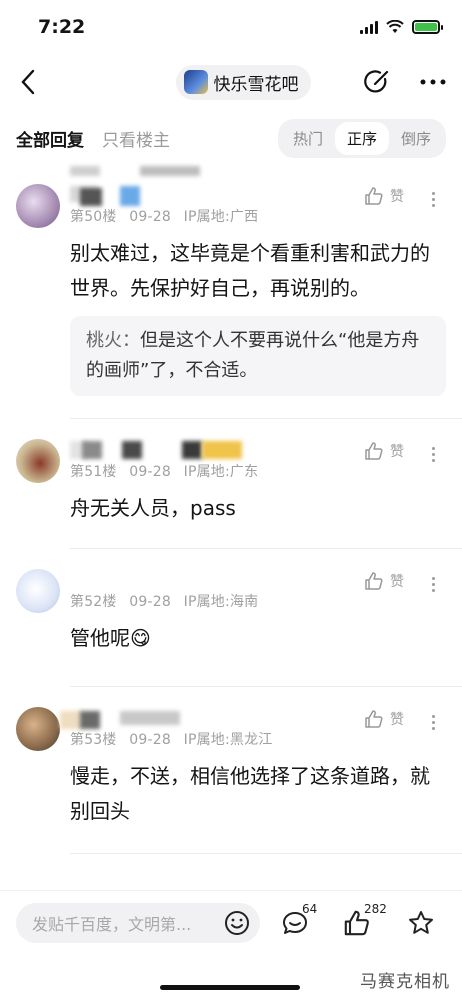 The height and width of the screenshot is (1000, 462). What do you see at coordinates (93, 602) in the screenshot?
I see `floor-number: 第52楼` at bounding box center [93, 602].